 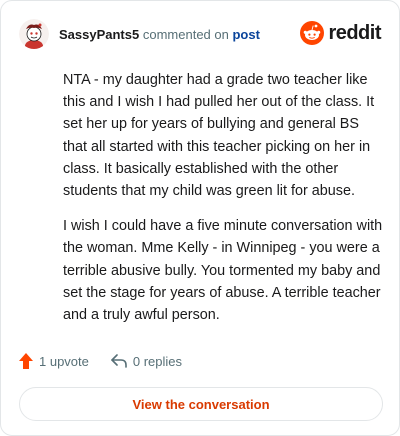 What do you see at coordinates (119, 361) in the screenshot?
I see `reply-arrow-icon` at bounding box center [119, 361].